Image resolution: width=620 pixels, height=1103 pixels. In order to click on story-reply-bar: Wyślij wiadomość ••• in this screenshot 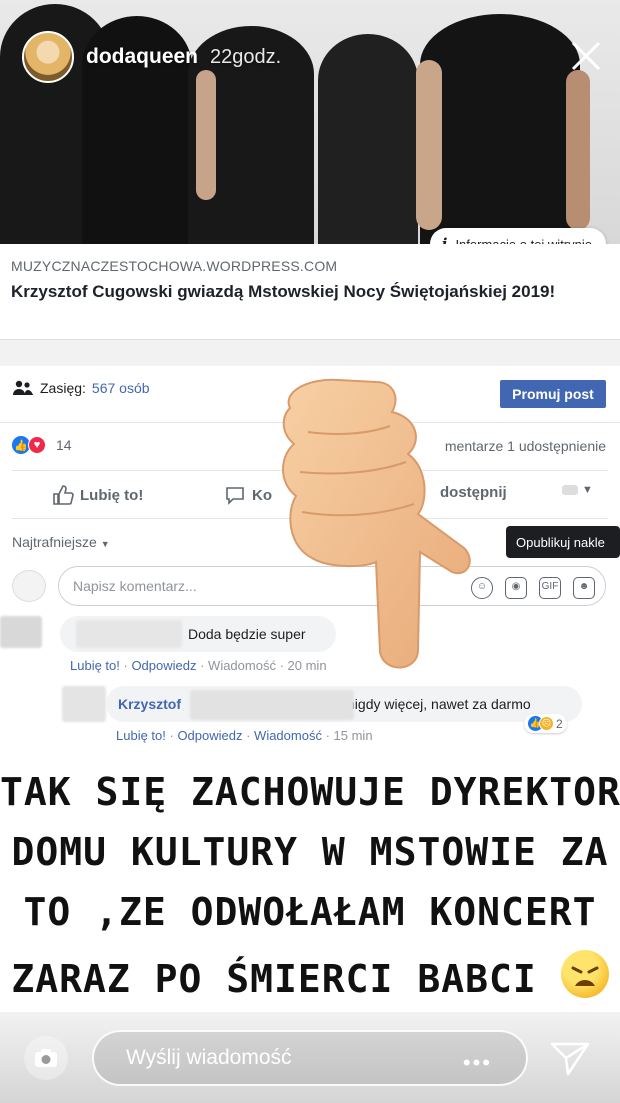, I will do `click(310, 1057)`.